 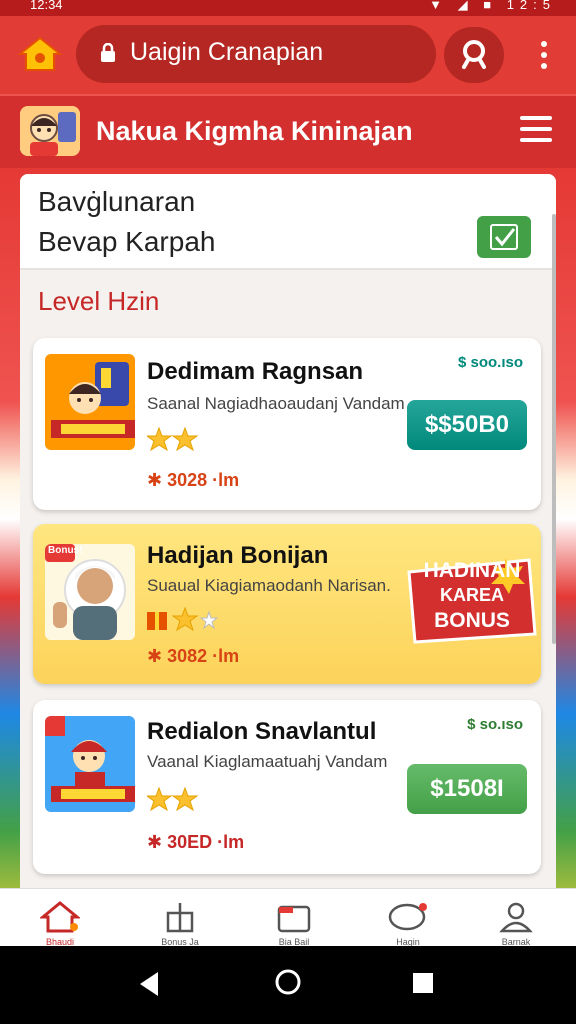 I want to click on browser-toolbar: Uaigin Cranapian, so click(x=288, y=55).